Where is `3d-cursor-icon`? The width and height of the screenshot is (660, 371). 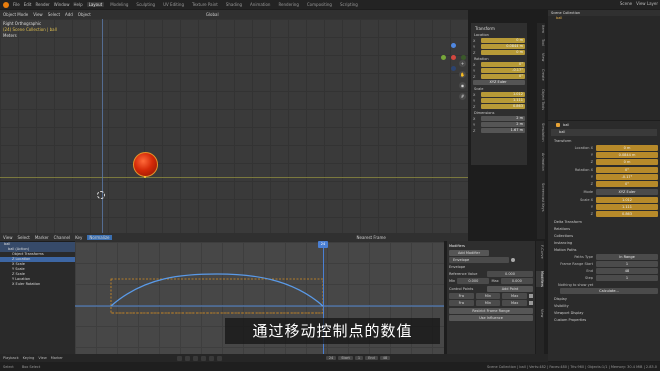
3d-cursor-icon is located at coordinates (101, 195).